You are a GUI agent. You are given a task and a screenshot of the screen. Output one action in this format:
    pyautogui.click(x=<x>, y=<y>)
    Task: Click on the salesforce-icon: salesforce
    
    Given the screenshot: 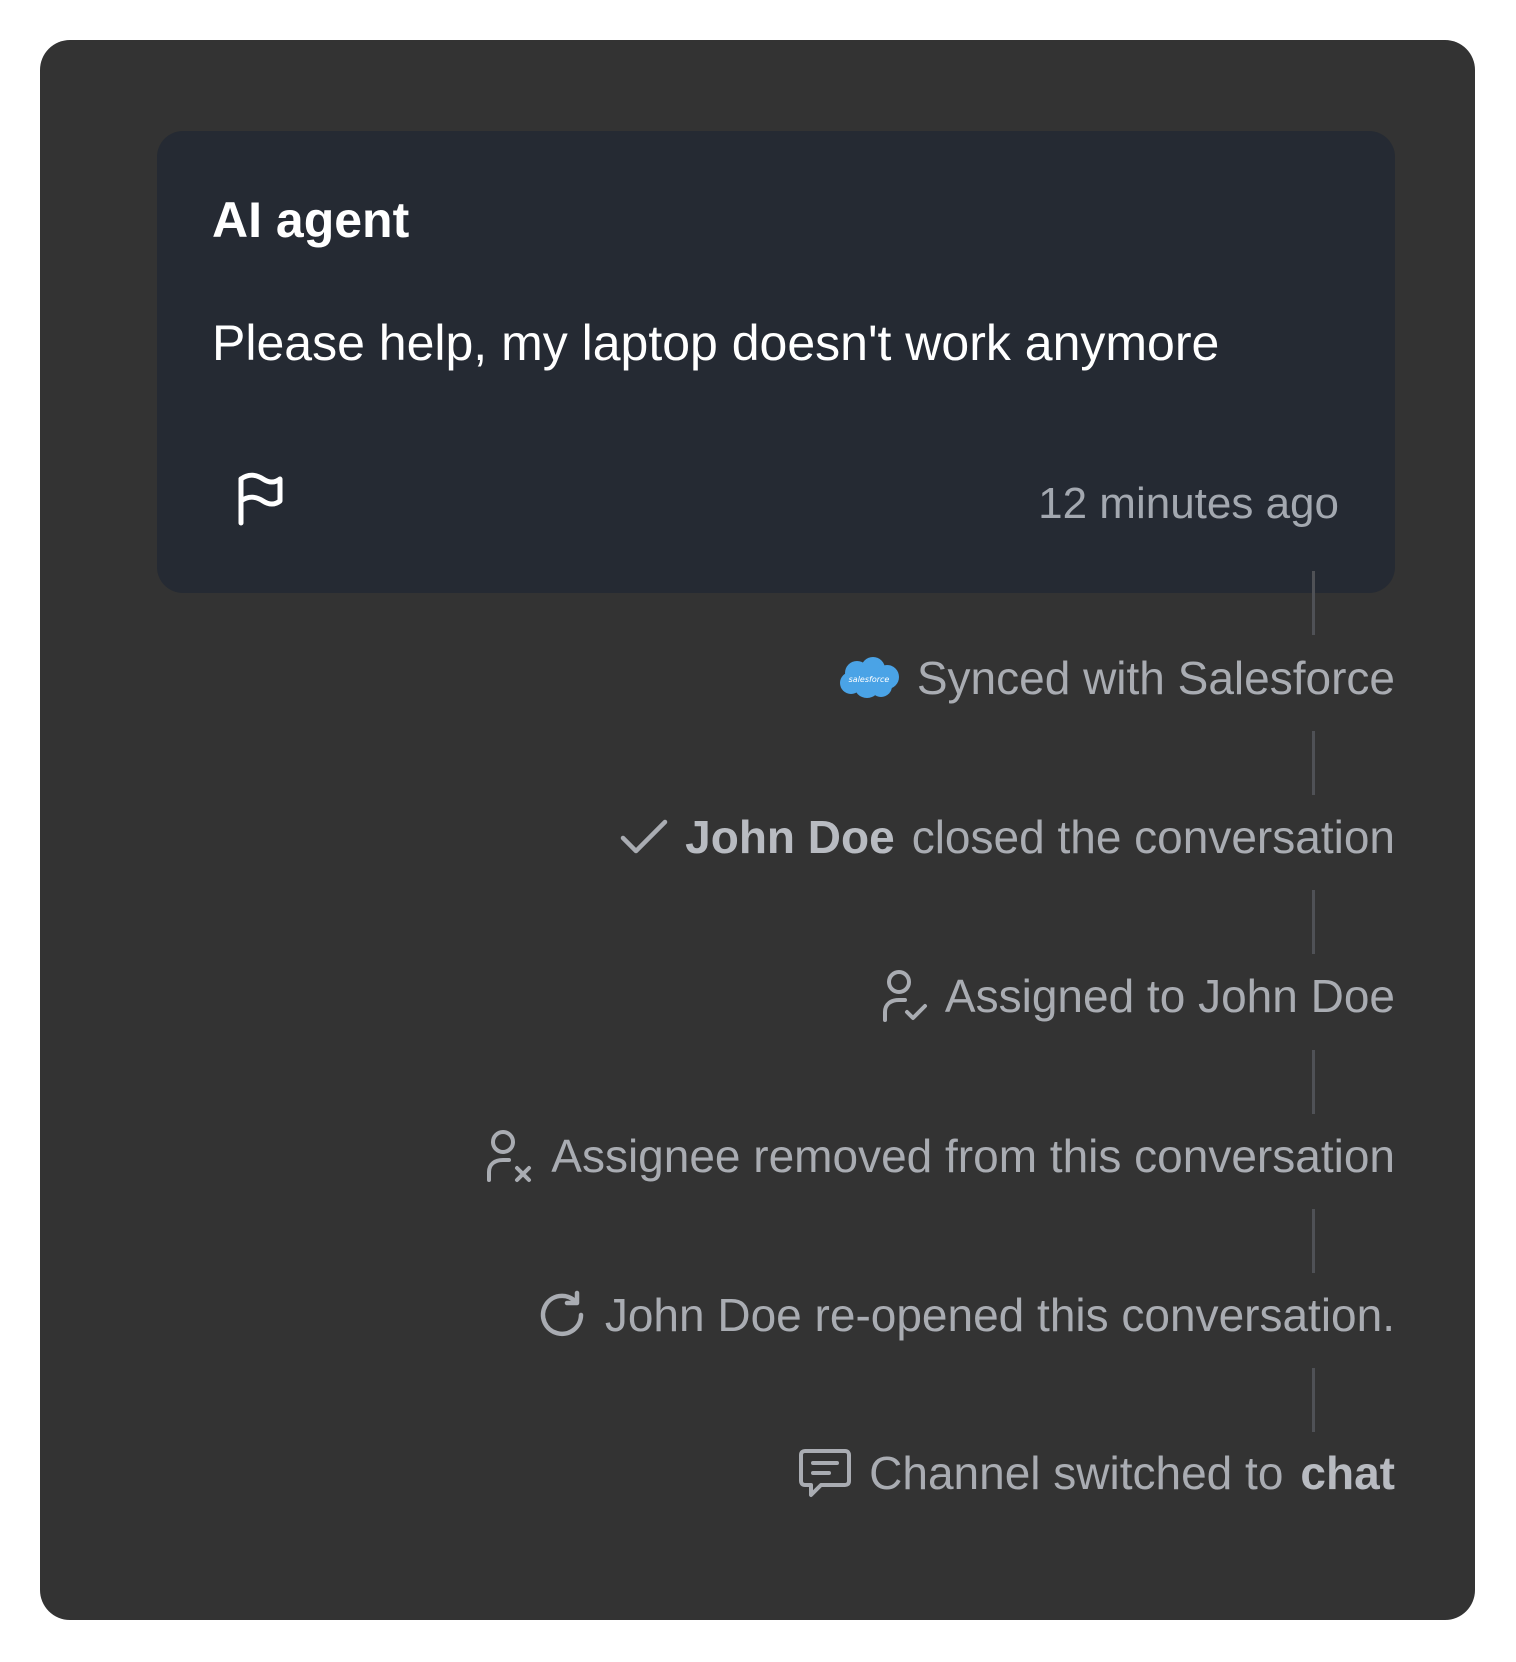 What is the action you would take?
    pyautogui.click(x=869, y=678)
    